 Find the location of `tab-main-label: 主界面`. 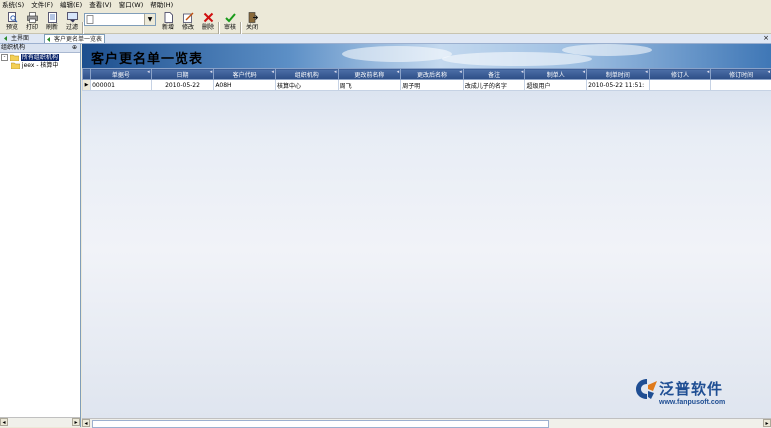

tab-main-label: 主界面 is located at coordinates (20, 38).